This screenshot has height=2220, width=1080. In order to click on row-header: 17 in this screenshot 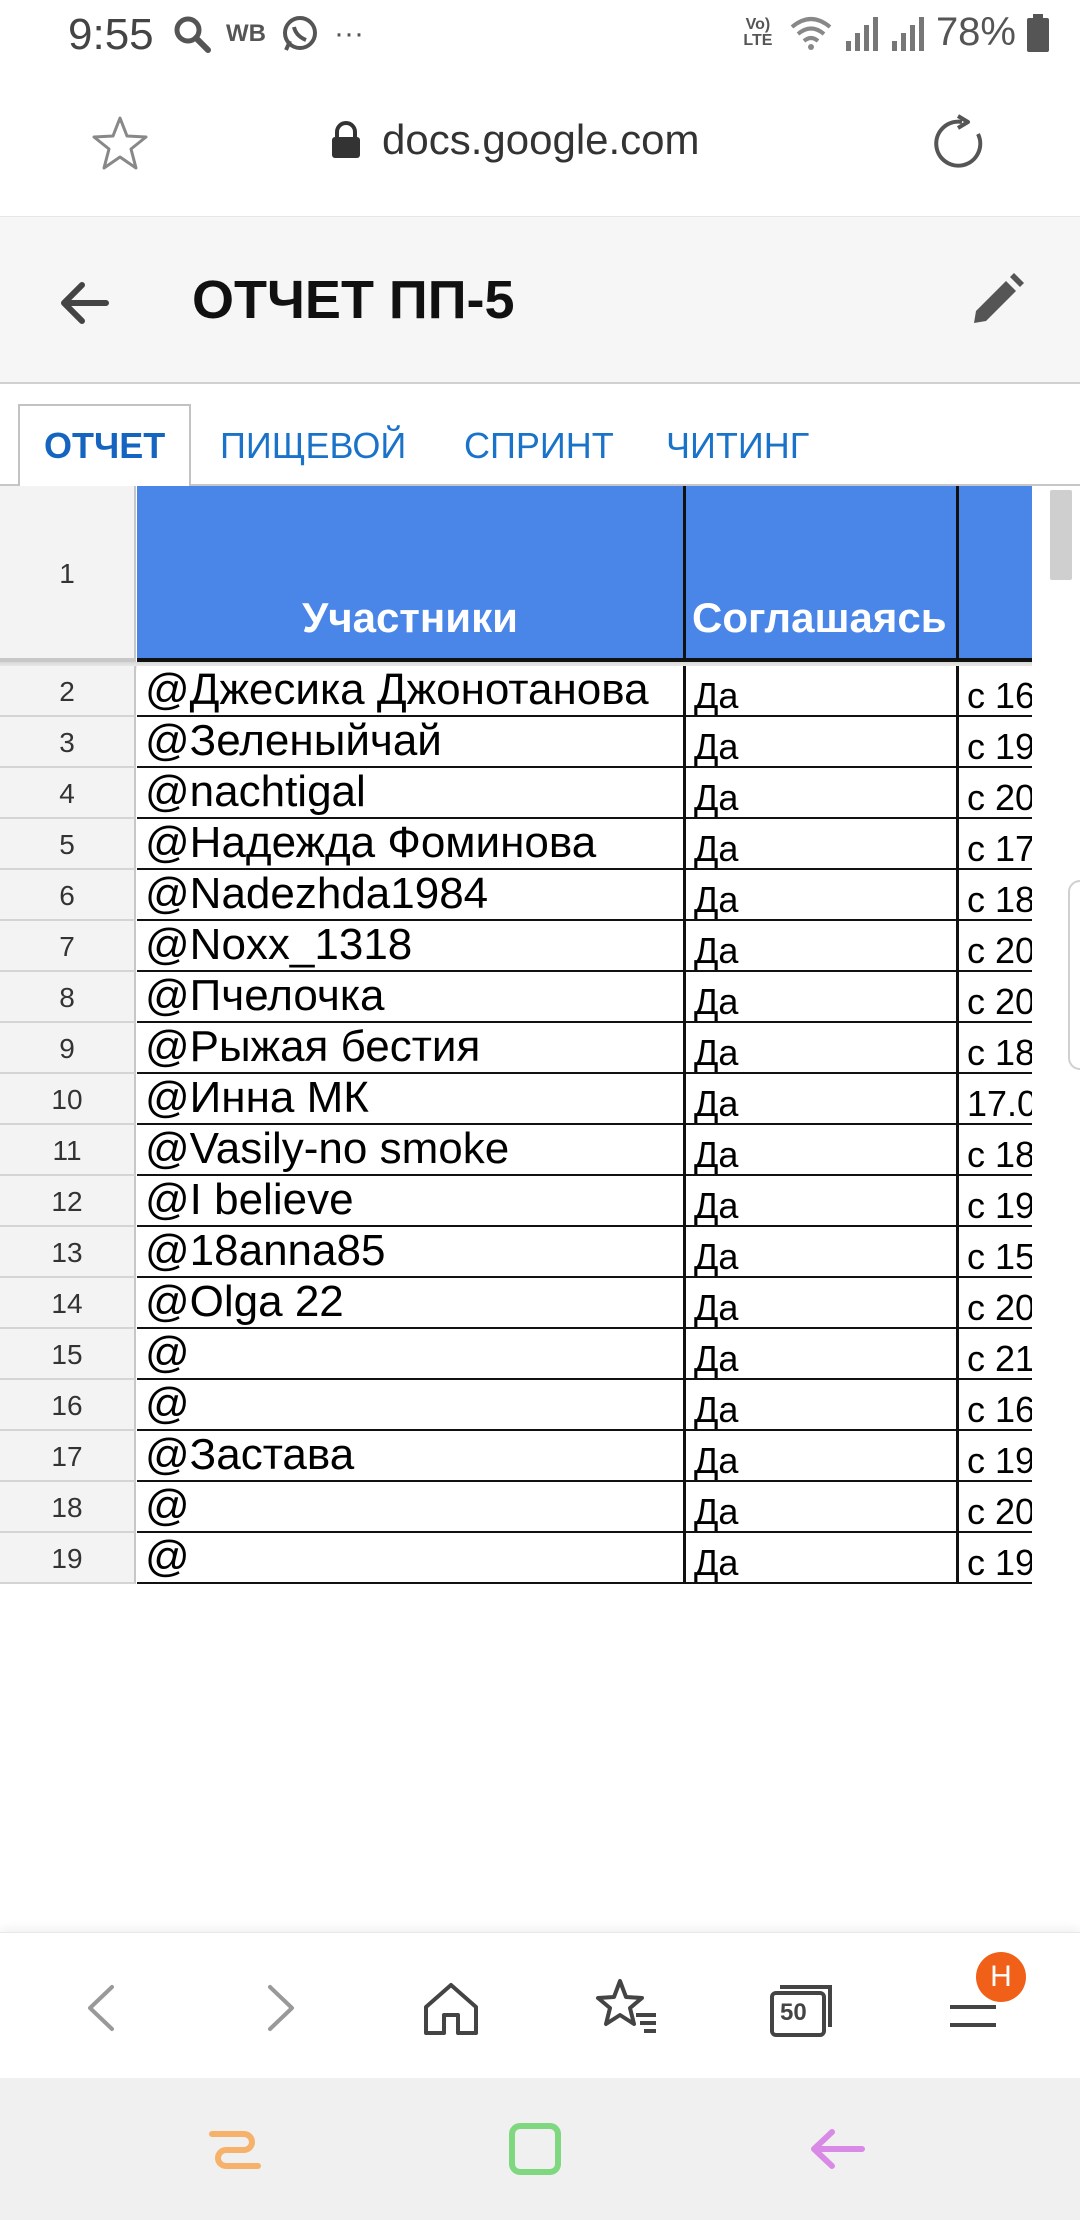, I will do `click(68, 1456)`.